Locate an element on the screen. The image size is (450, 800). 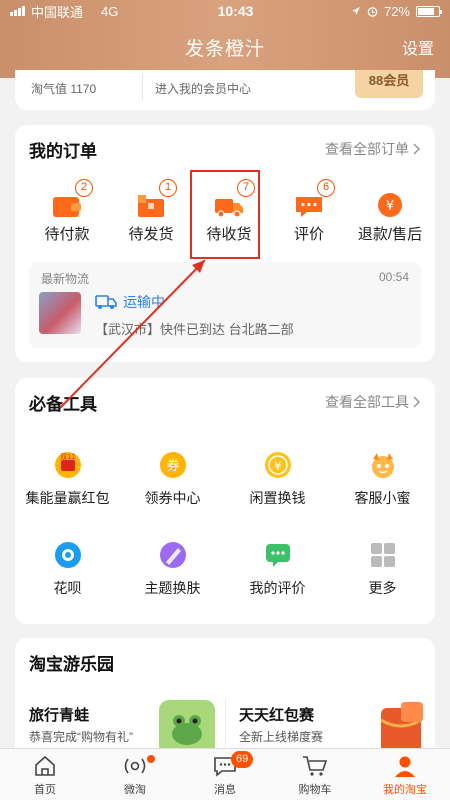
grid-icon is located at coordinates (382, 555).